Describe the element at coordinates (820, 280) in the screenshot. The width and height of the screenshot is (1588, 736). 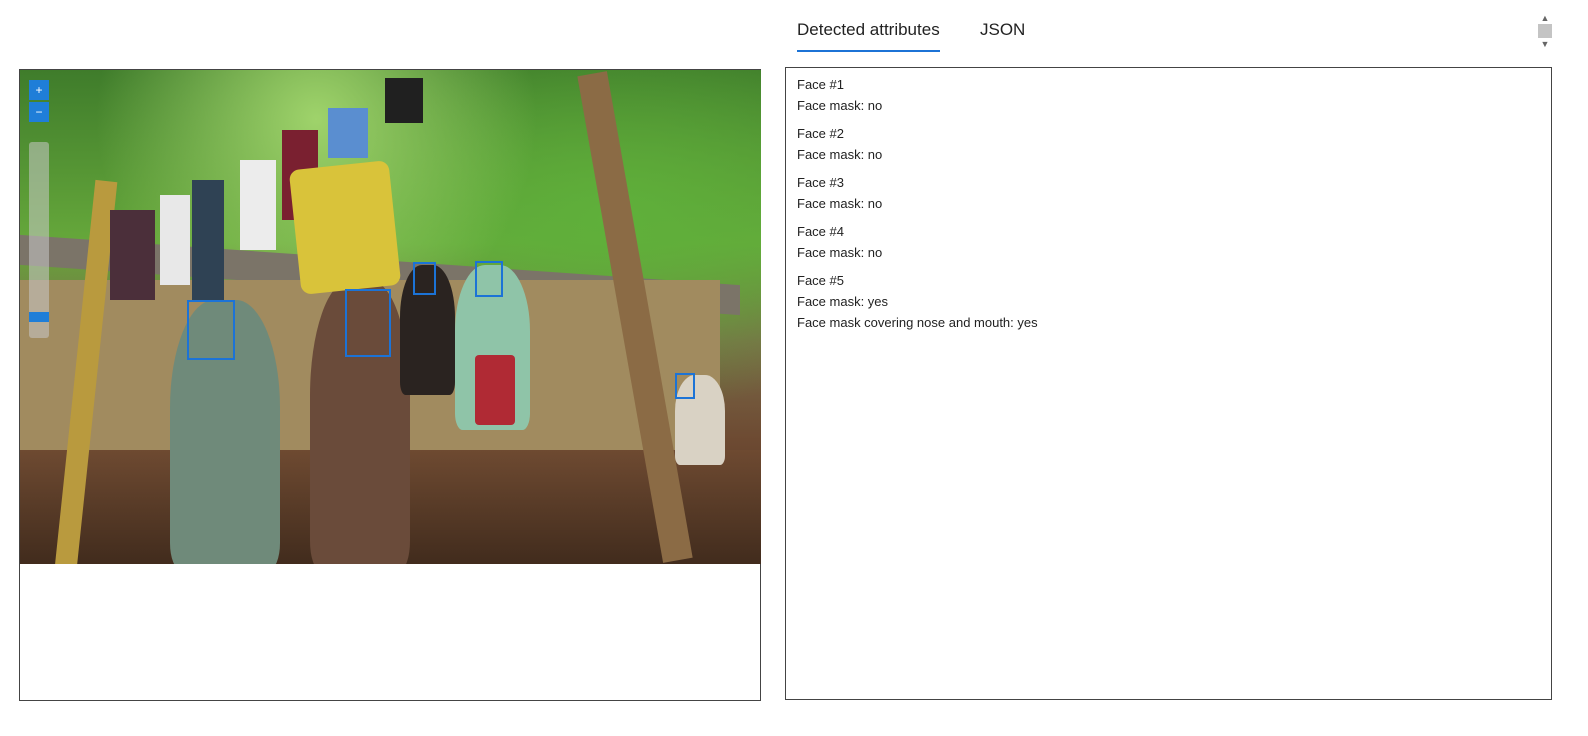
I see `face-title: Face #5` at that location.